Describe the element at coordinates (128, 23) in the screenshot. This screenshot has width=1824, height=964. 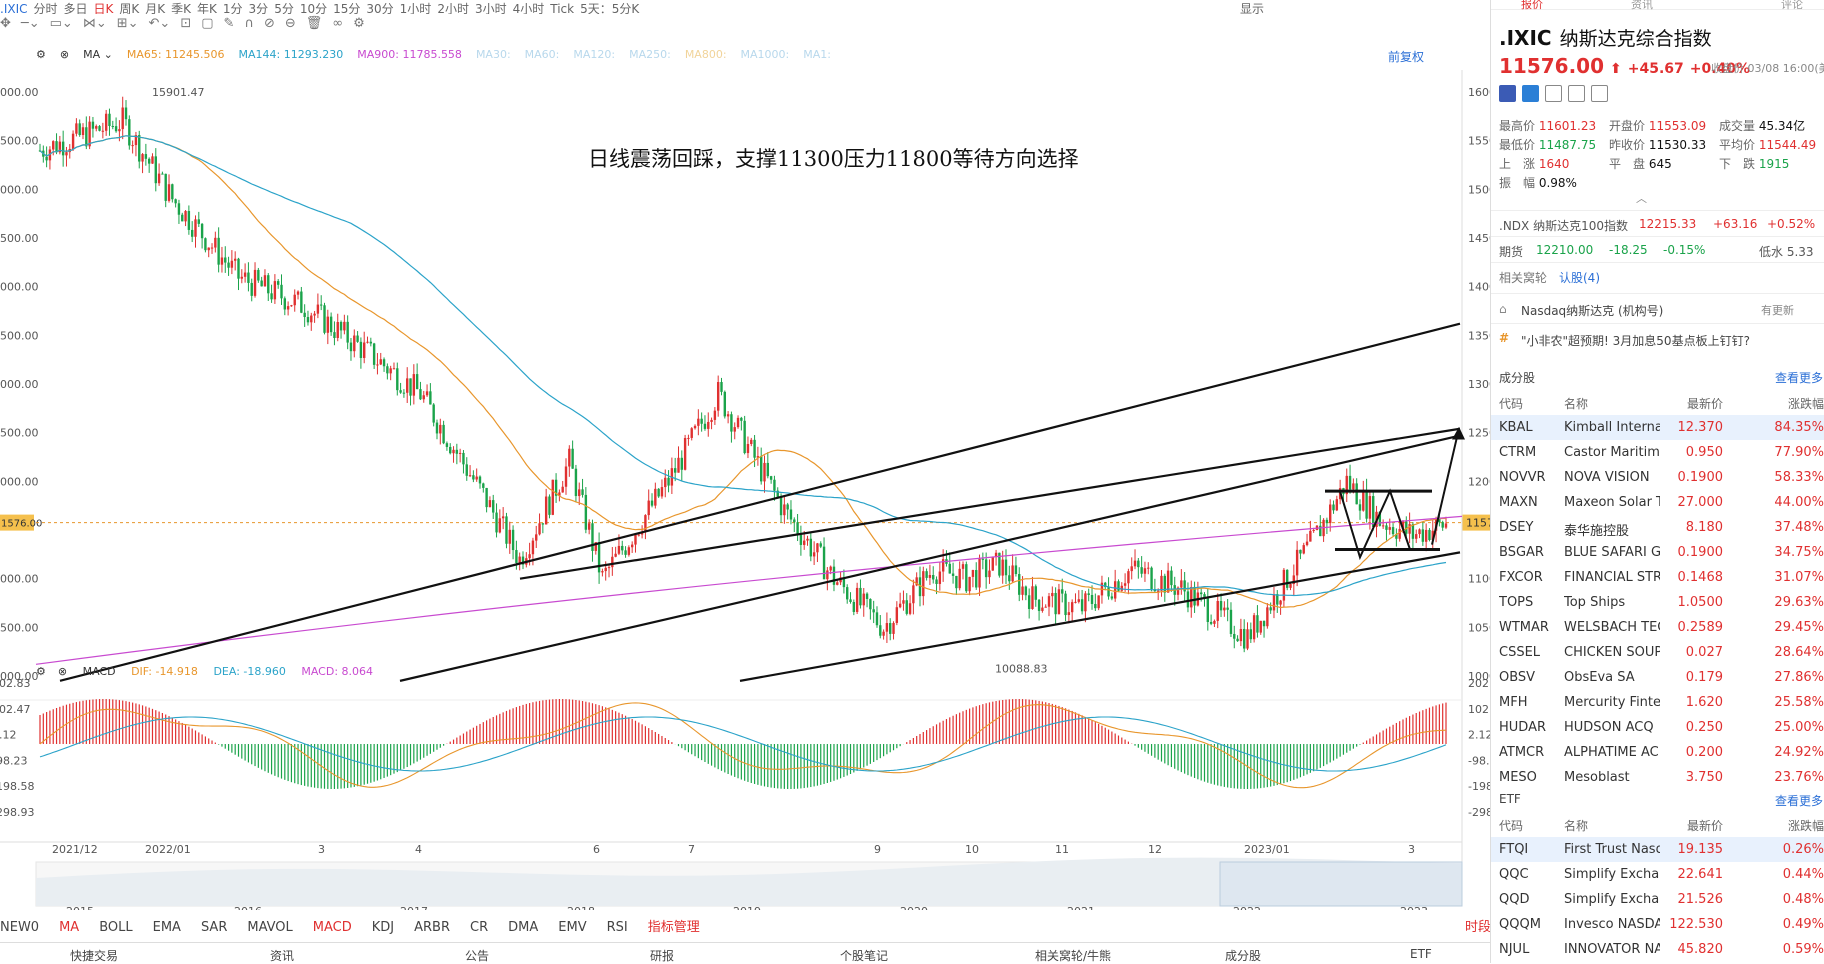
I see `grid-tool-icon: ⊞⌄` at that location.